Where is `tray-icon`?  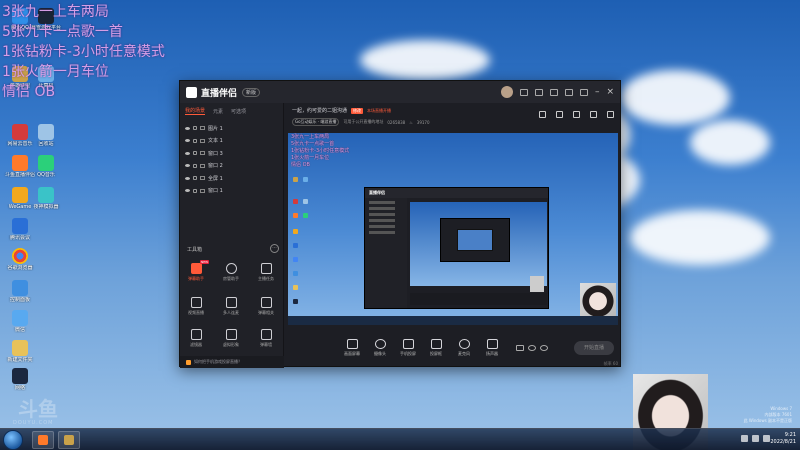 tray-icon is located at coordinates (744, 438).